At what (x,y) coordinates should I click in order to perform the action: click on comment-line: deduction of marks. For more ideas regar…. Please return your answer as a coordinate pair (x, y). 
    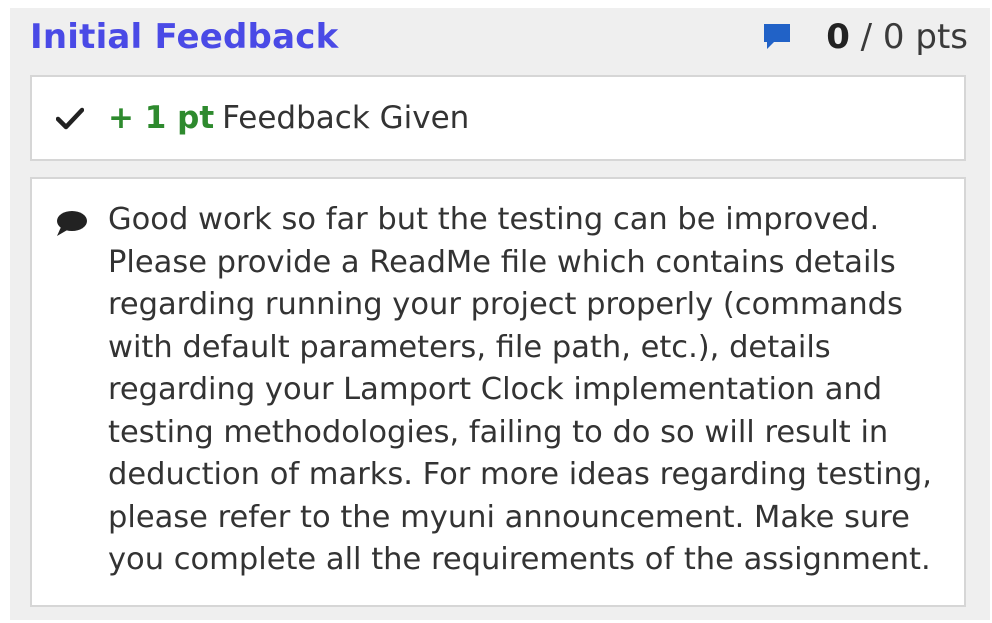
    Looking at the image, I should click on (520, 474).